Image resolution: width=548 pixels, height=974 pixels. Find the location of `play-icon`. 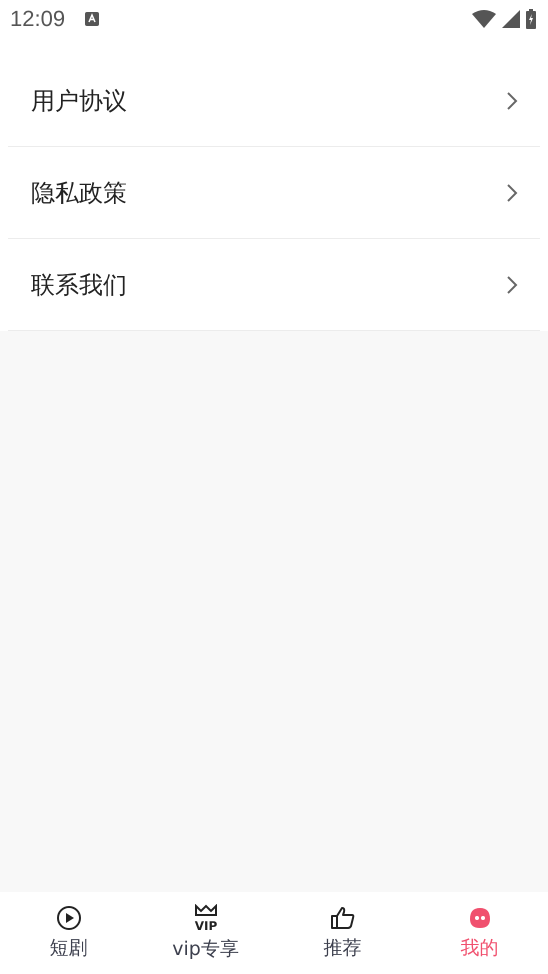

play-icon is located at coordinates (69, 918).